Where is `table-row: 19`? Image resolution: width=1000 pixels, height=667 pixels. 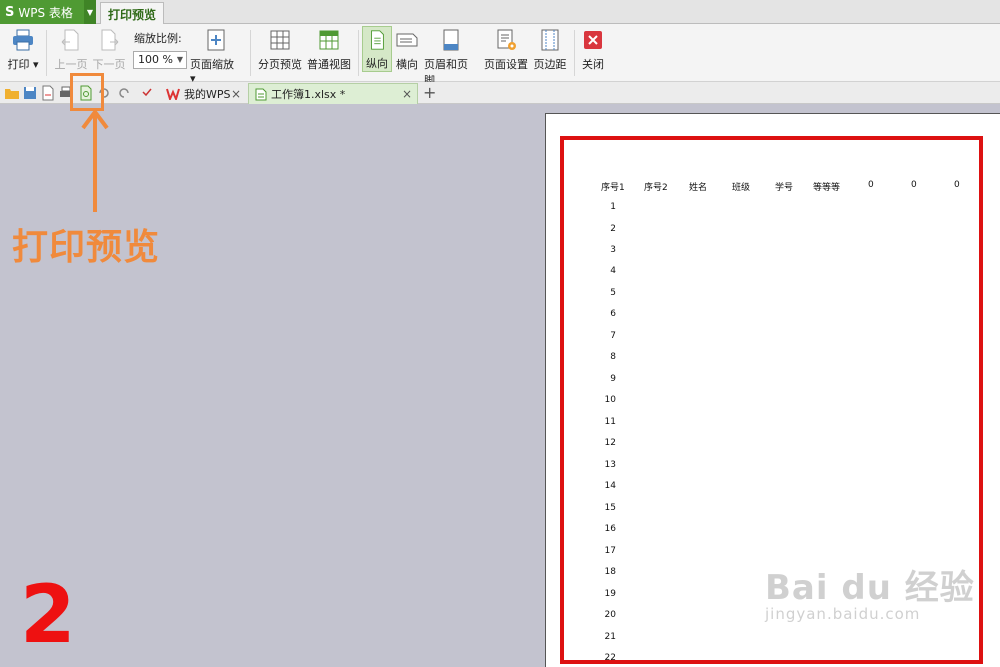
table-row: 19 is located at coordinates (610, 594).